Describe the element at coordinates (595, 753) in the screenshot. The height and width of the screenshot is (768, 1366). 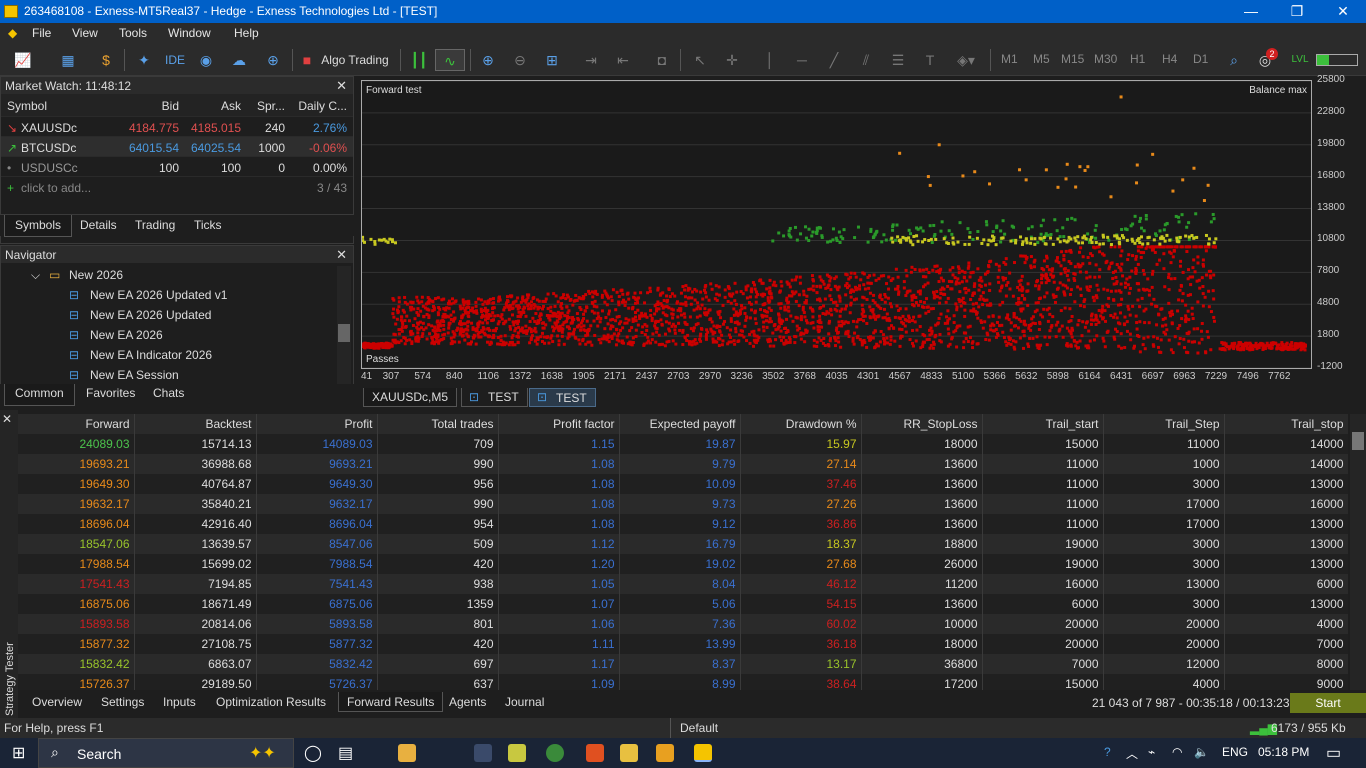
I see `brave-icon` at that location.